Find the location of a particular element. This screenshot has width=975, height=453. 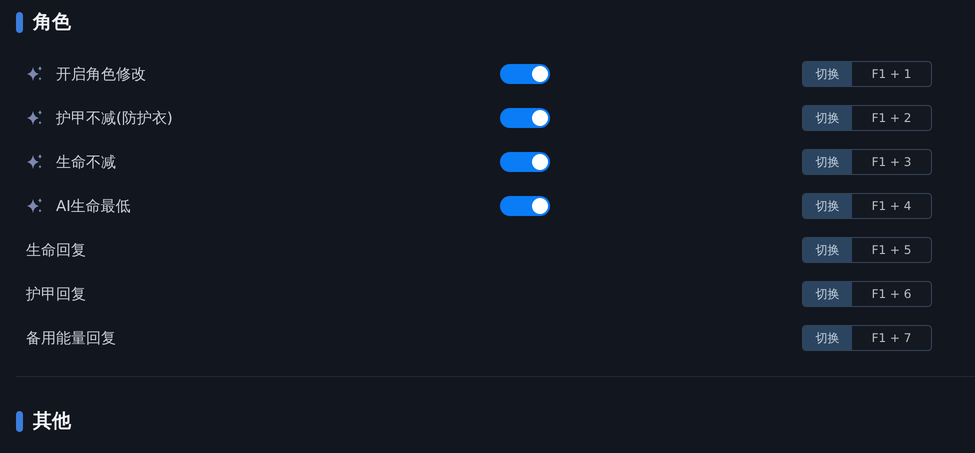

section-title: 角色 is located at coordinates (52, 22).